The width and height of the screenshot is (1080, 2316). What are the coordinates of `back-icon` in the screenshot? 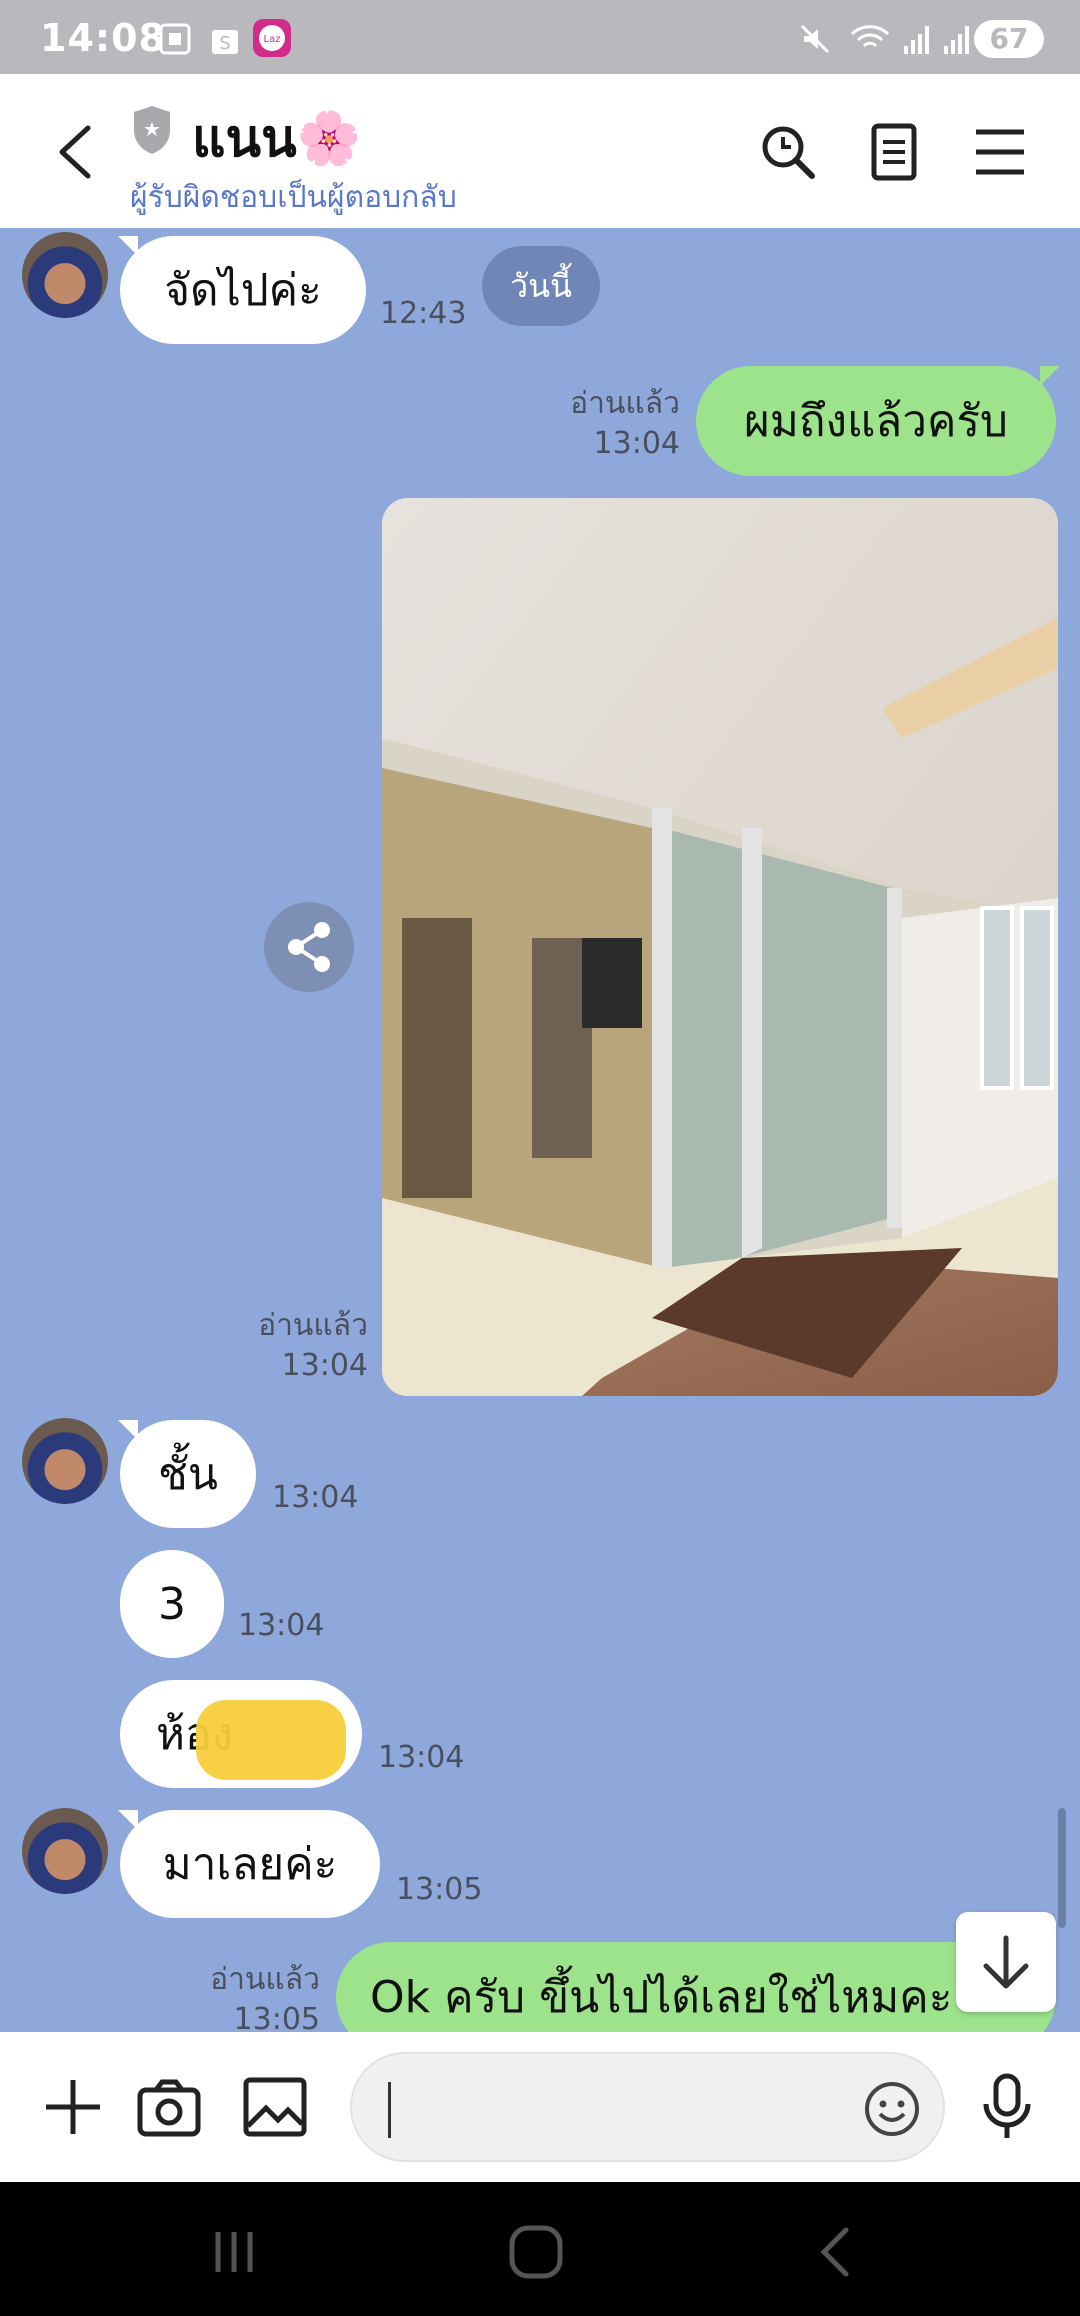 It's located at (838, 2252).